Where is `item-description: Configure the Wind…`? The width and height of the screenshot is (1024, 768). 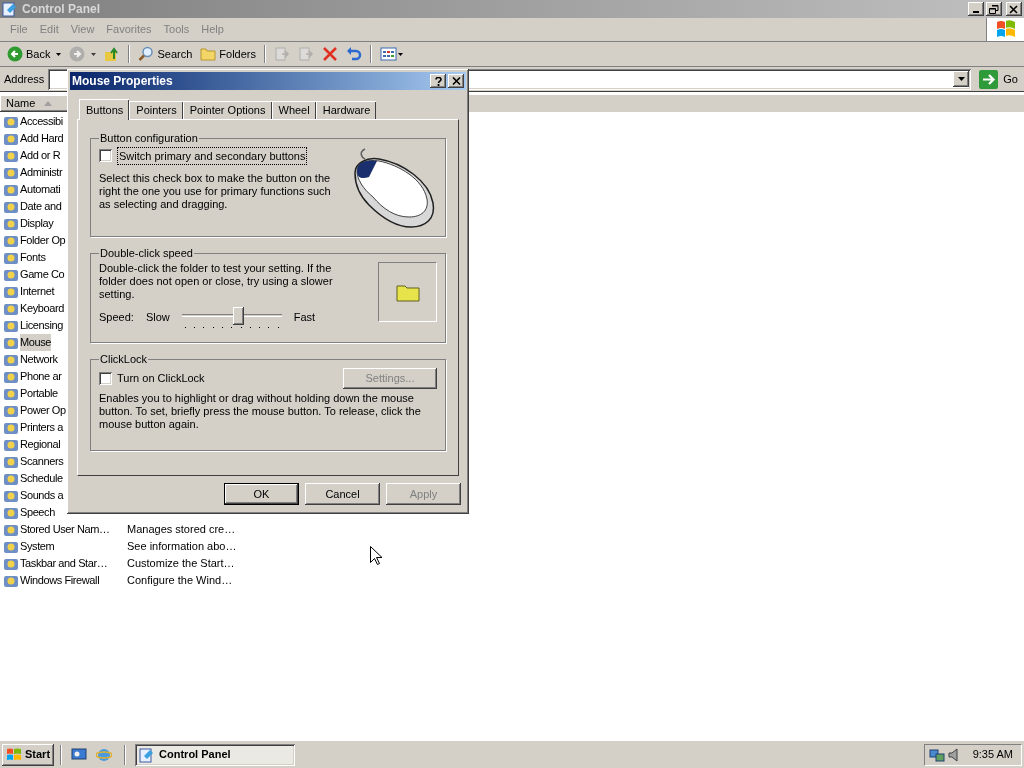
item-description: Configure the Wind… is located at coordinates (180, 581).